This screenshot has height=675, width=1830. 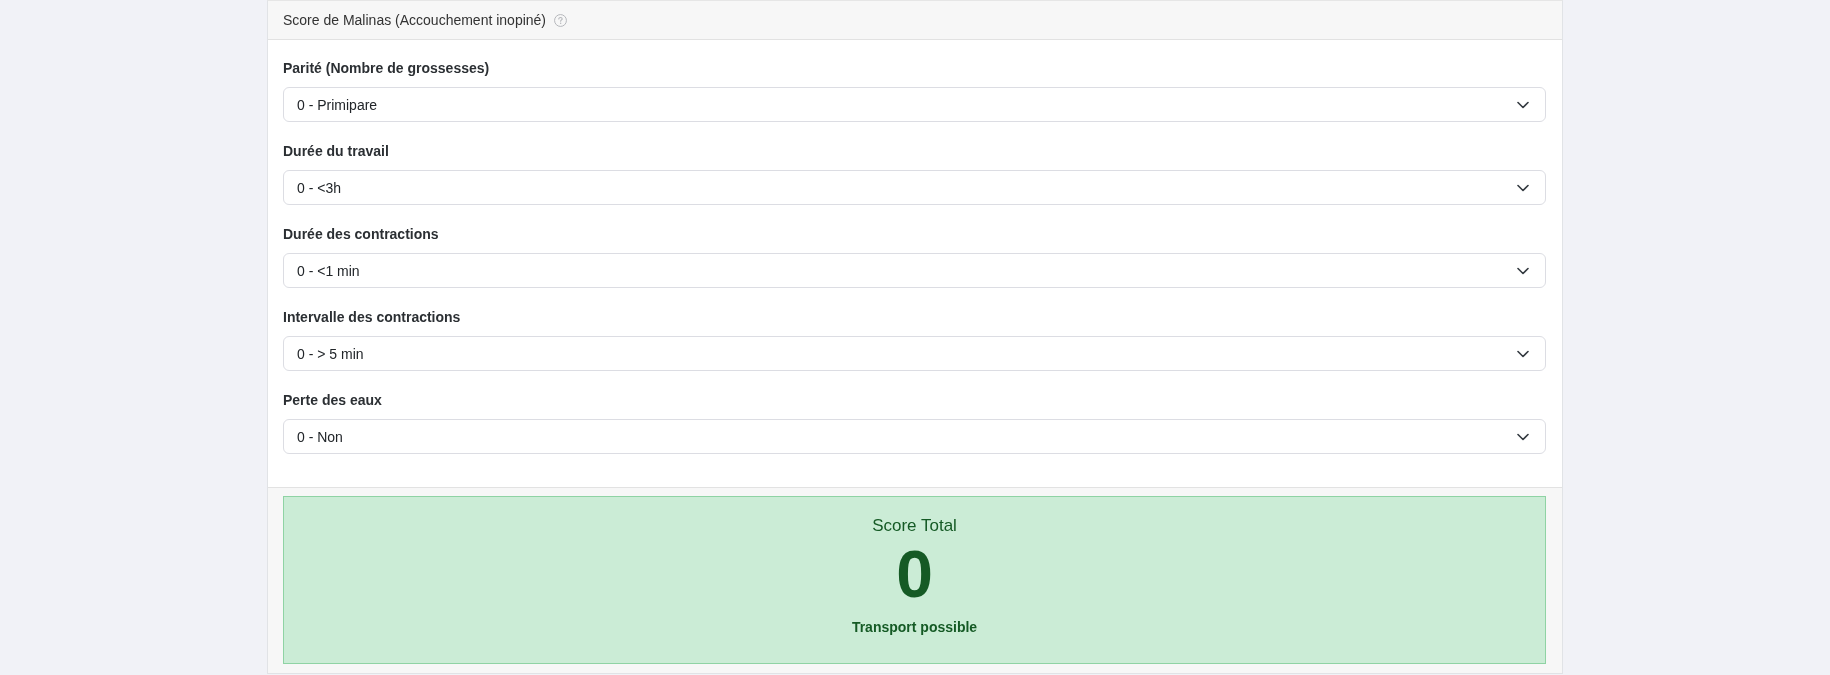 I want to click on field-label: Durée du travail, so click(x=336, y=151).